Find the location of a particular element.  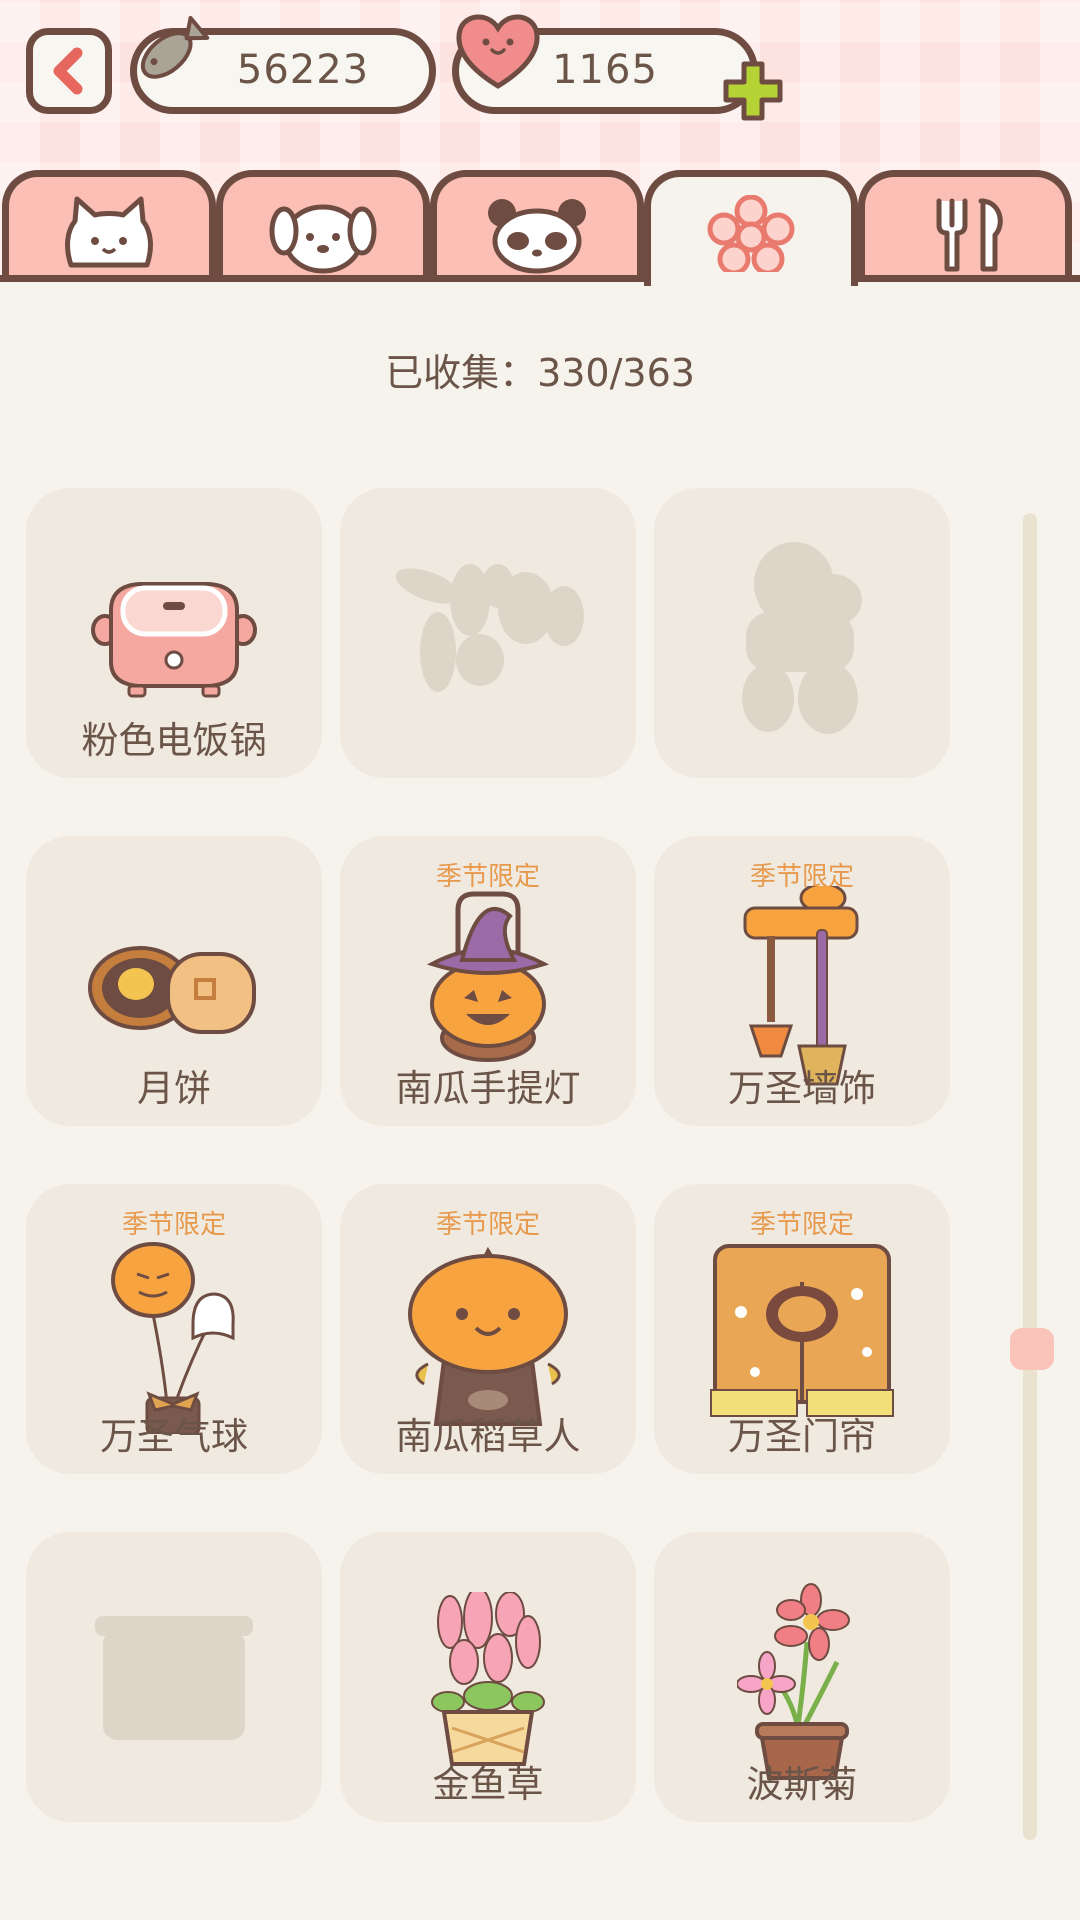

halloween-curtain-icon is located at coordinates (802, 1330).